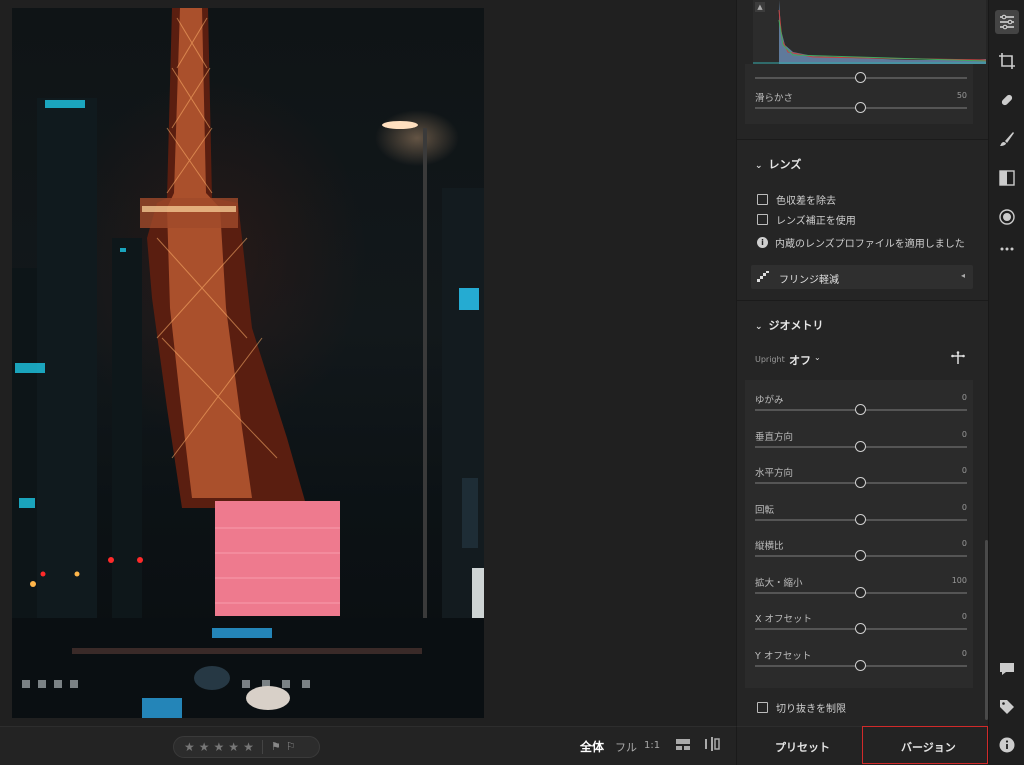 The image size is (1024, 765). I want to click on rating-flag-pill: ★ ★ ★ ★ ★ ⚑ ⚐, so click(246, 747).